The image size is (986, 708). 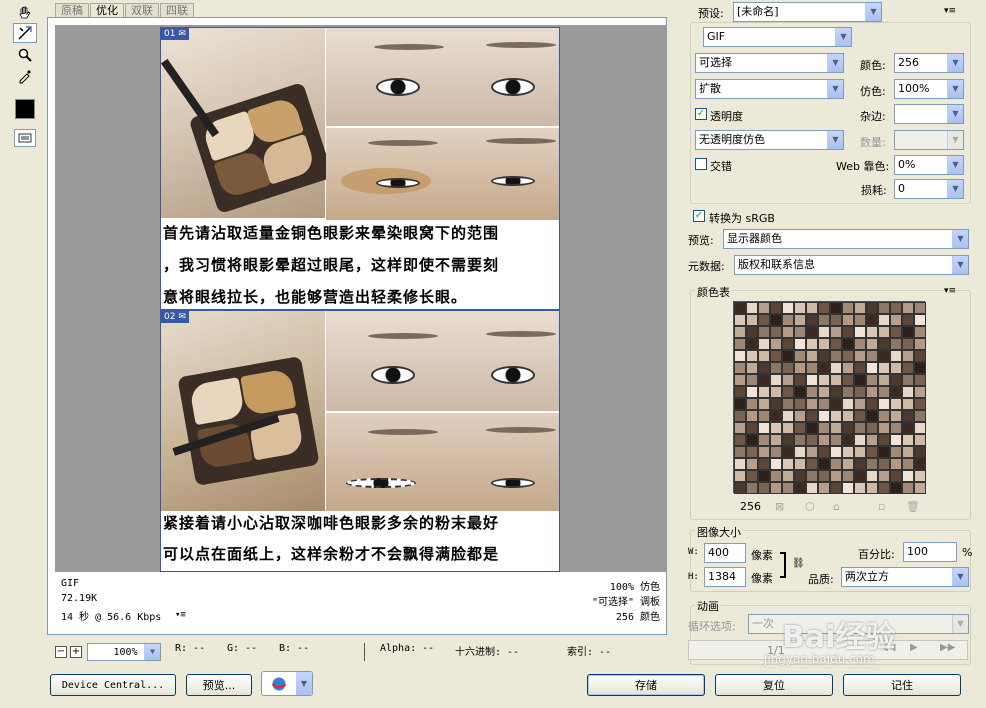 I want to click on color-reduction-select: 可选择 ▼, so click(x=769, y=63).